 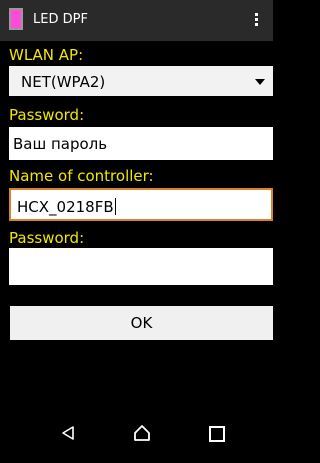 I want to click on led-dpf-app-icon, so click(x=16, y=19).